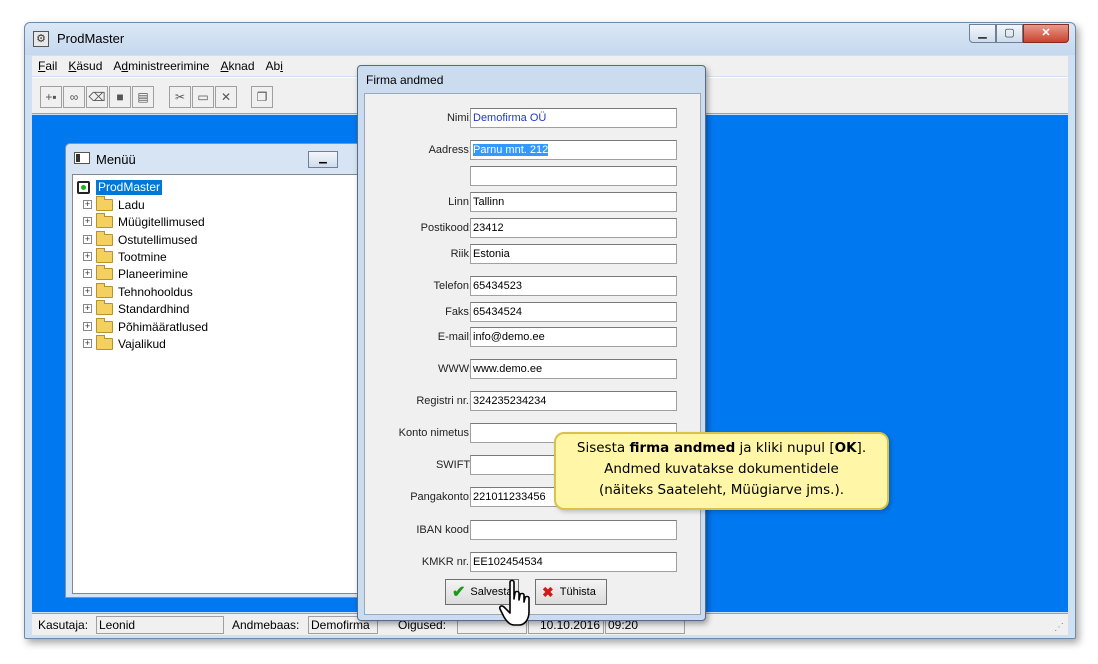  I want to click on tree-item-label: Planeerimine, so click(153, 273).